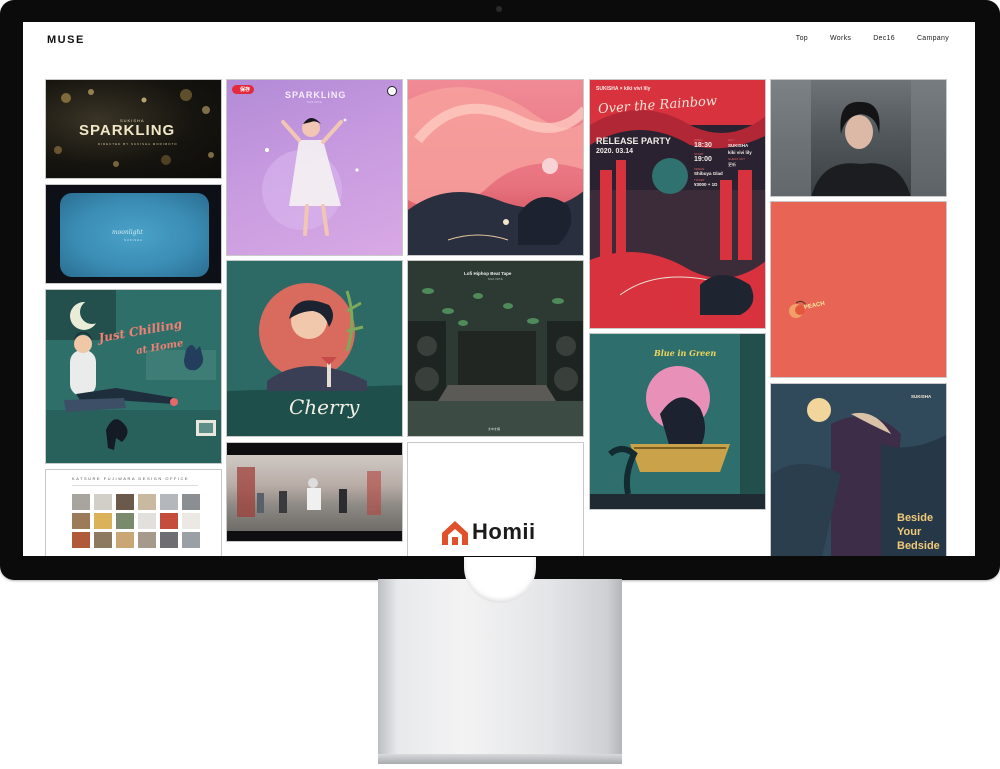 This screenshot has width=1000, height=769. What do you see at coordinates (858, 289) in the screenshot?
I see `work-peach: PEACH` at bounding box center [858, 289].